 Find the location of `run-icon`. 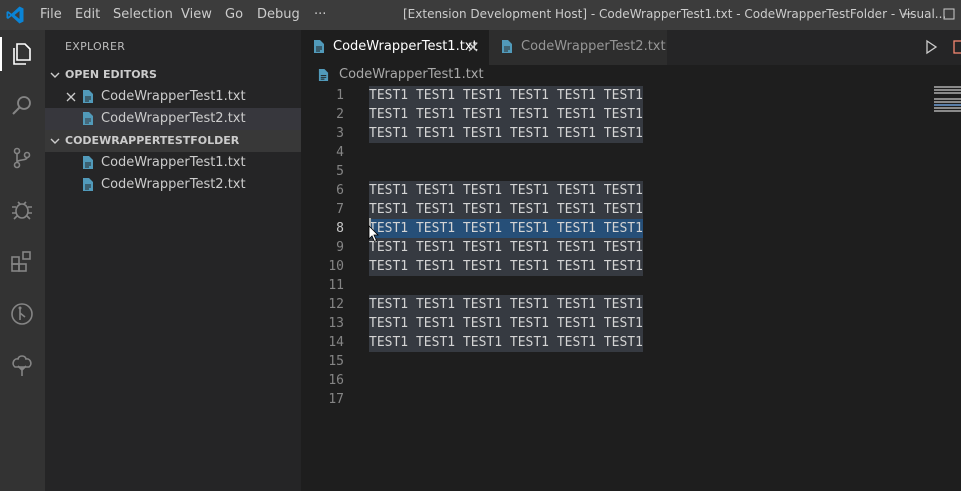

run-icon is located at coordinates (931, 47).